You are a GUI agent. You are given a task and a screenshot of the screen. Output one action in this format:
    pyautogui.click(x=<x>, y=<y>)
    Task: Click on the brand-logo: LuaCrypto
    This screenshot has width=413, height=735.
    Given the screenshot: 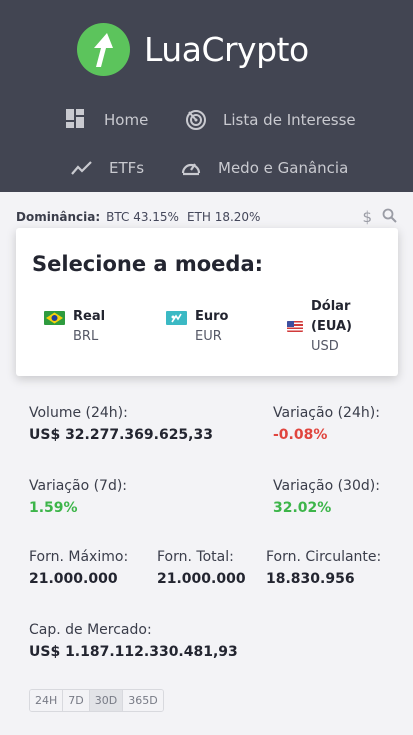 What is the action you would take?
    pyautogui.click(x=193, y=49)
    